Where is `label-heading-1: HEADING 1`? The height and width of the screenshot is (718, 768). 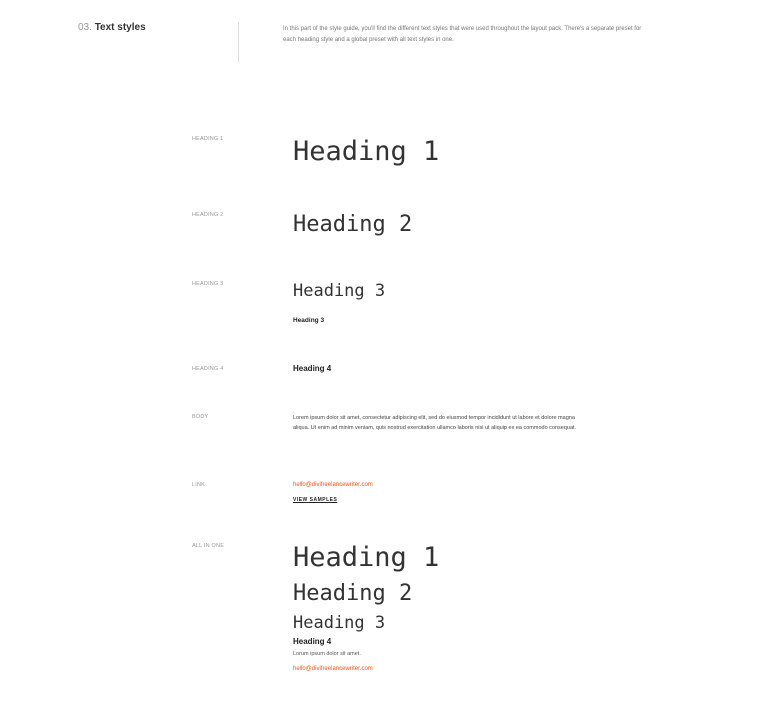 label-heading-1: HEADING 1 is located at coordinates (208, 139).